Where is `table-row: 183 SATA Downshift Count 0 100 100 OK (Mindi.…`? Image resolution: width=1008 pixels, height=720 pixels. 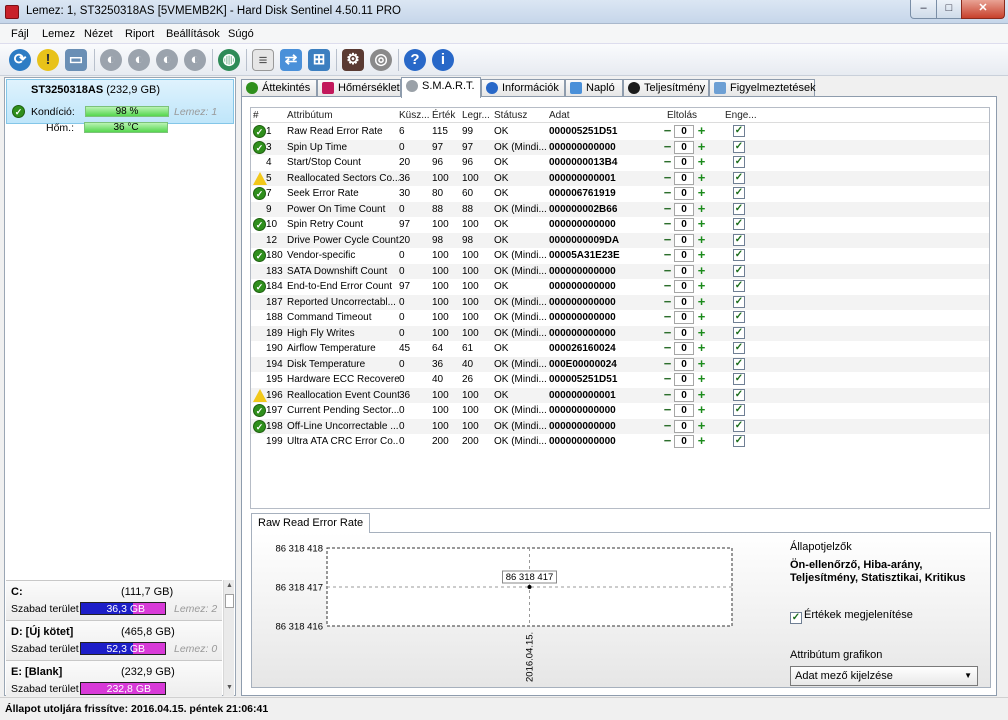 table-row: 183 SATA Downshift Count 0 100 100 OK (Mindi.… is located at coordinates (620, 271).